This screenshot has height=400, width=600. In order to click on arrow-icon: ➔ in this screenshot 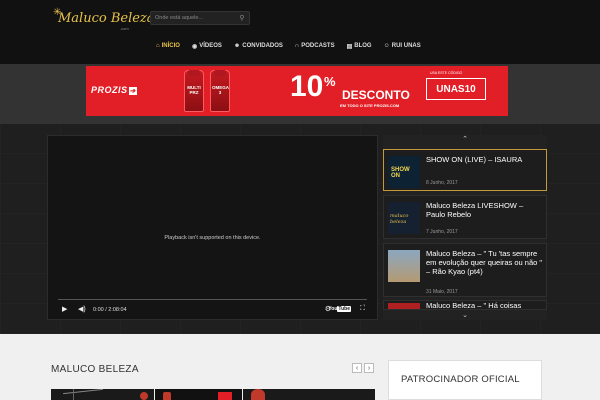, I will do `click(132, 91)`.